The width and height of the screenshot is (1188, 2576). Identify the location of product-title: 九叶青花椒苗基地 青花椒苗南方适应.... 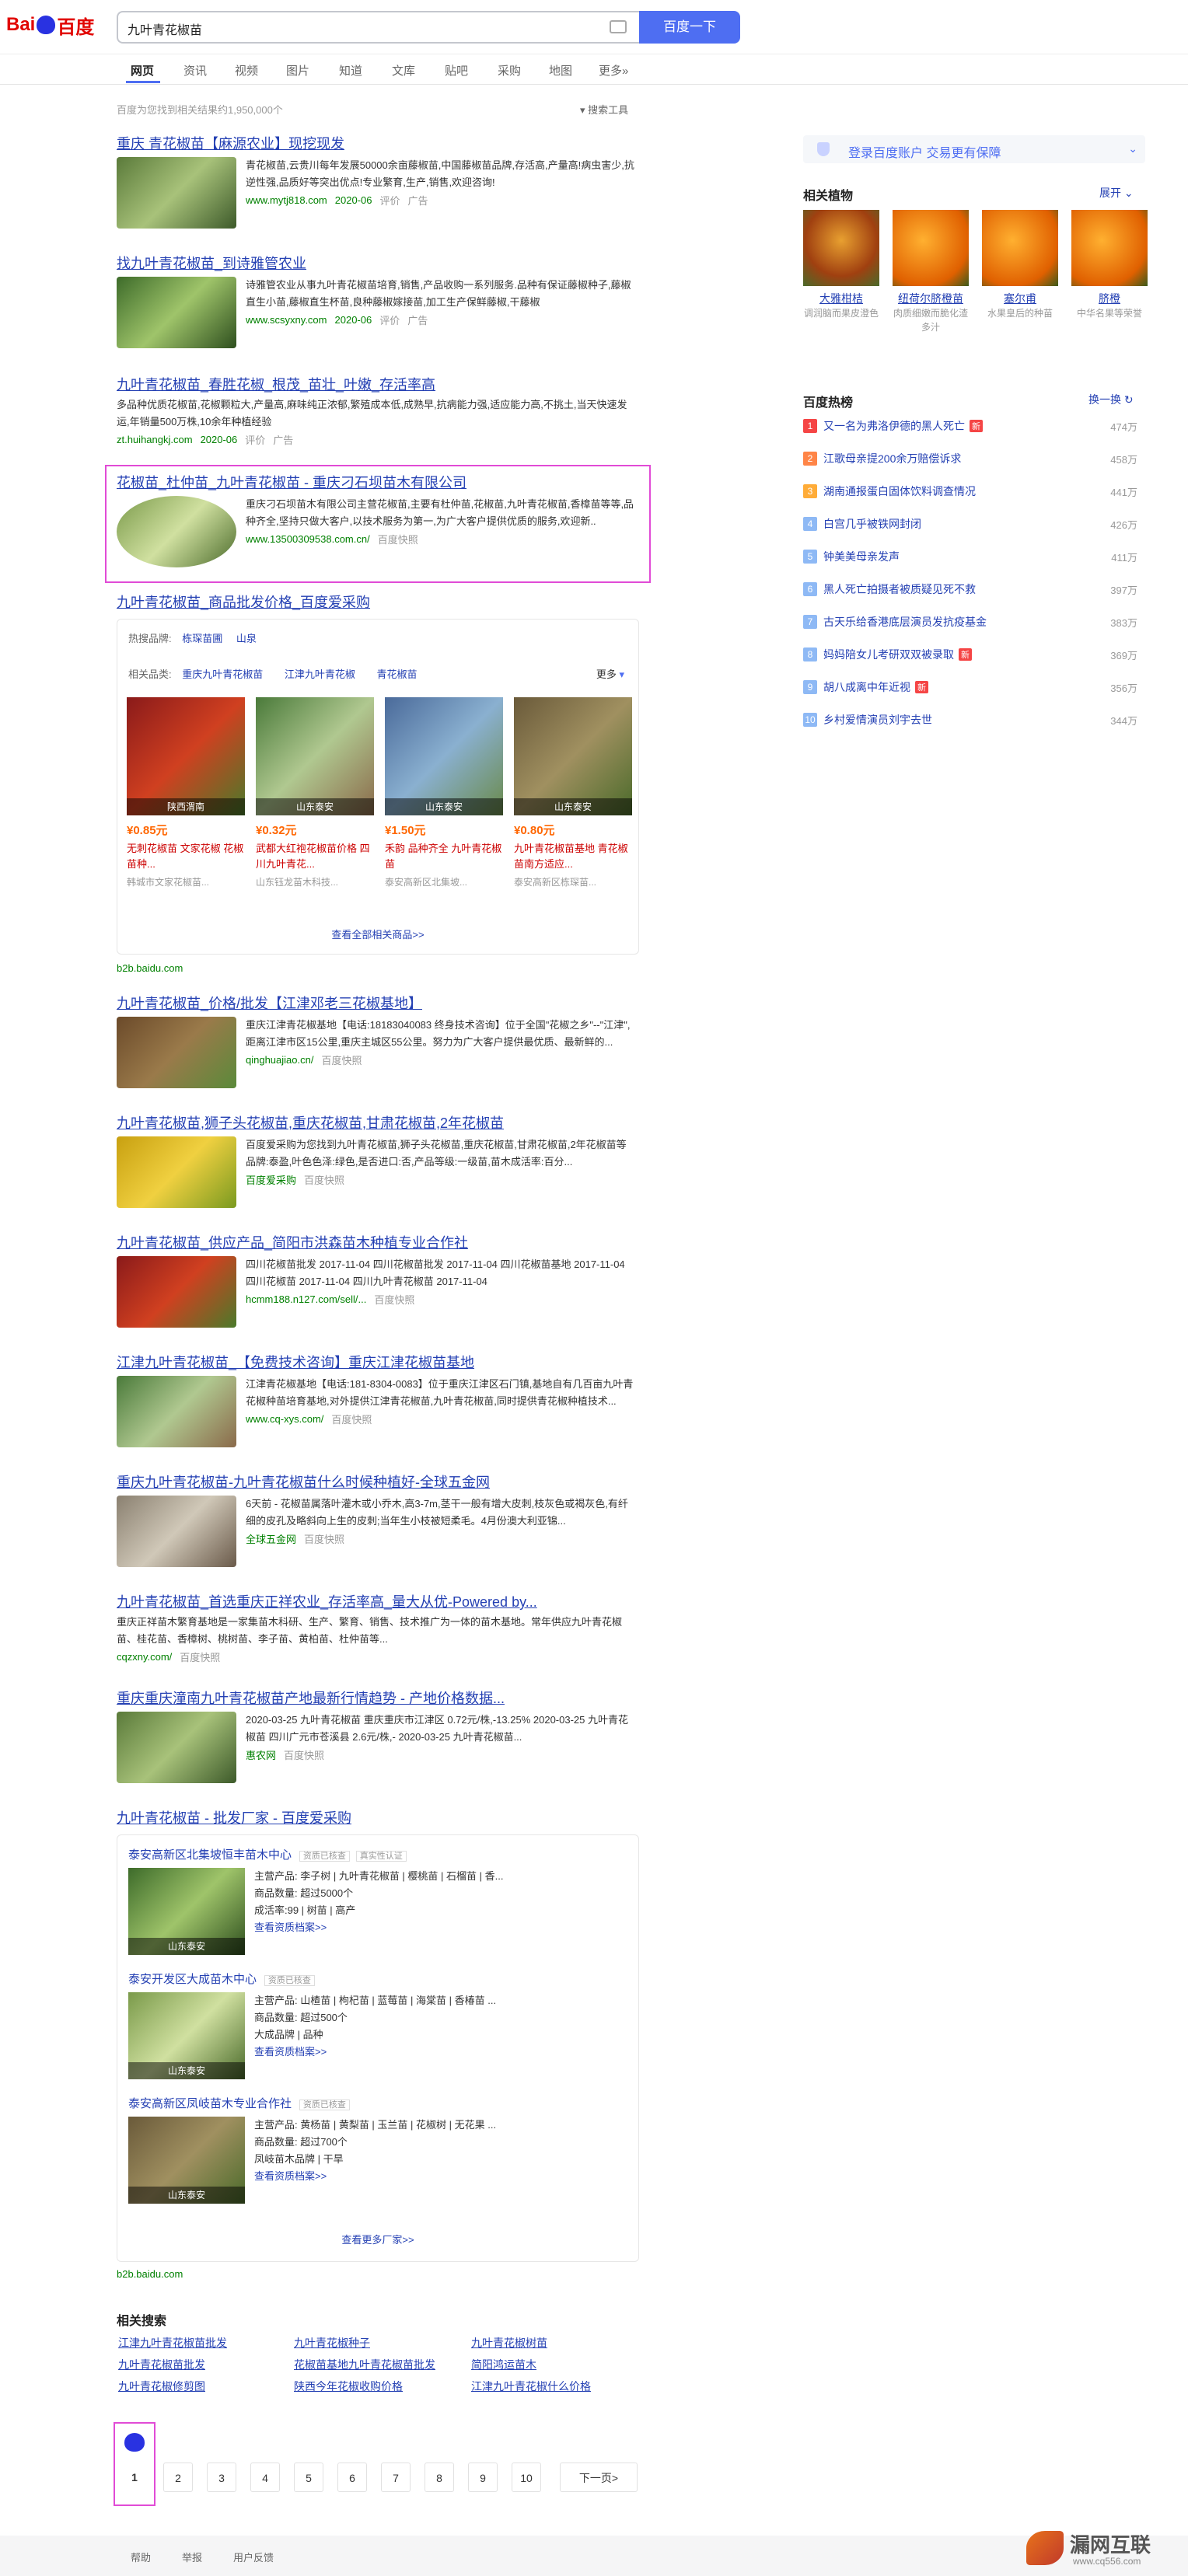
(573, 856).